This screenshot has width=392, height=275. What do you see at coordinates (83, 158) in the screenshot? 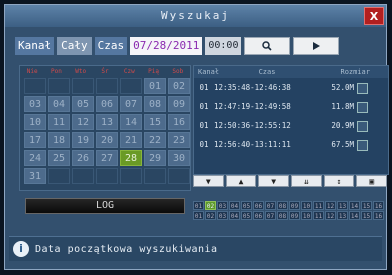
I see `calendar-day-26: 26` at bounding box center [83, 158].